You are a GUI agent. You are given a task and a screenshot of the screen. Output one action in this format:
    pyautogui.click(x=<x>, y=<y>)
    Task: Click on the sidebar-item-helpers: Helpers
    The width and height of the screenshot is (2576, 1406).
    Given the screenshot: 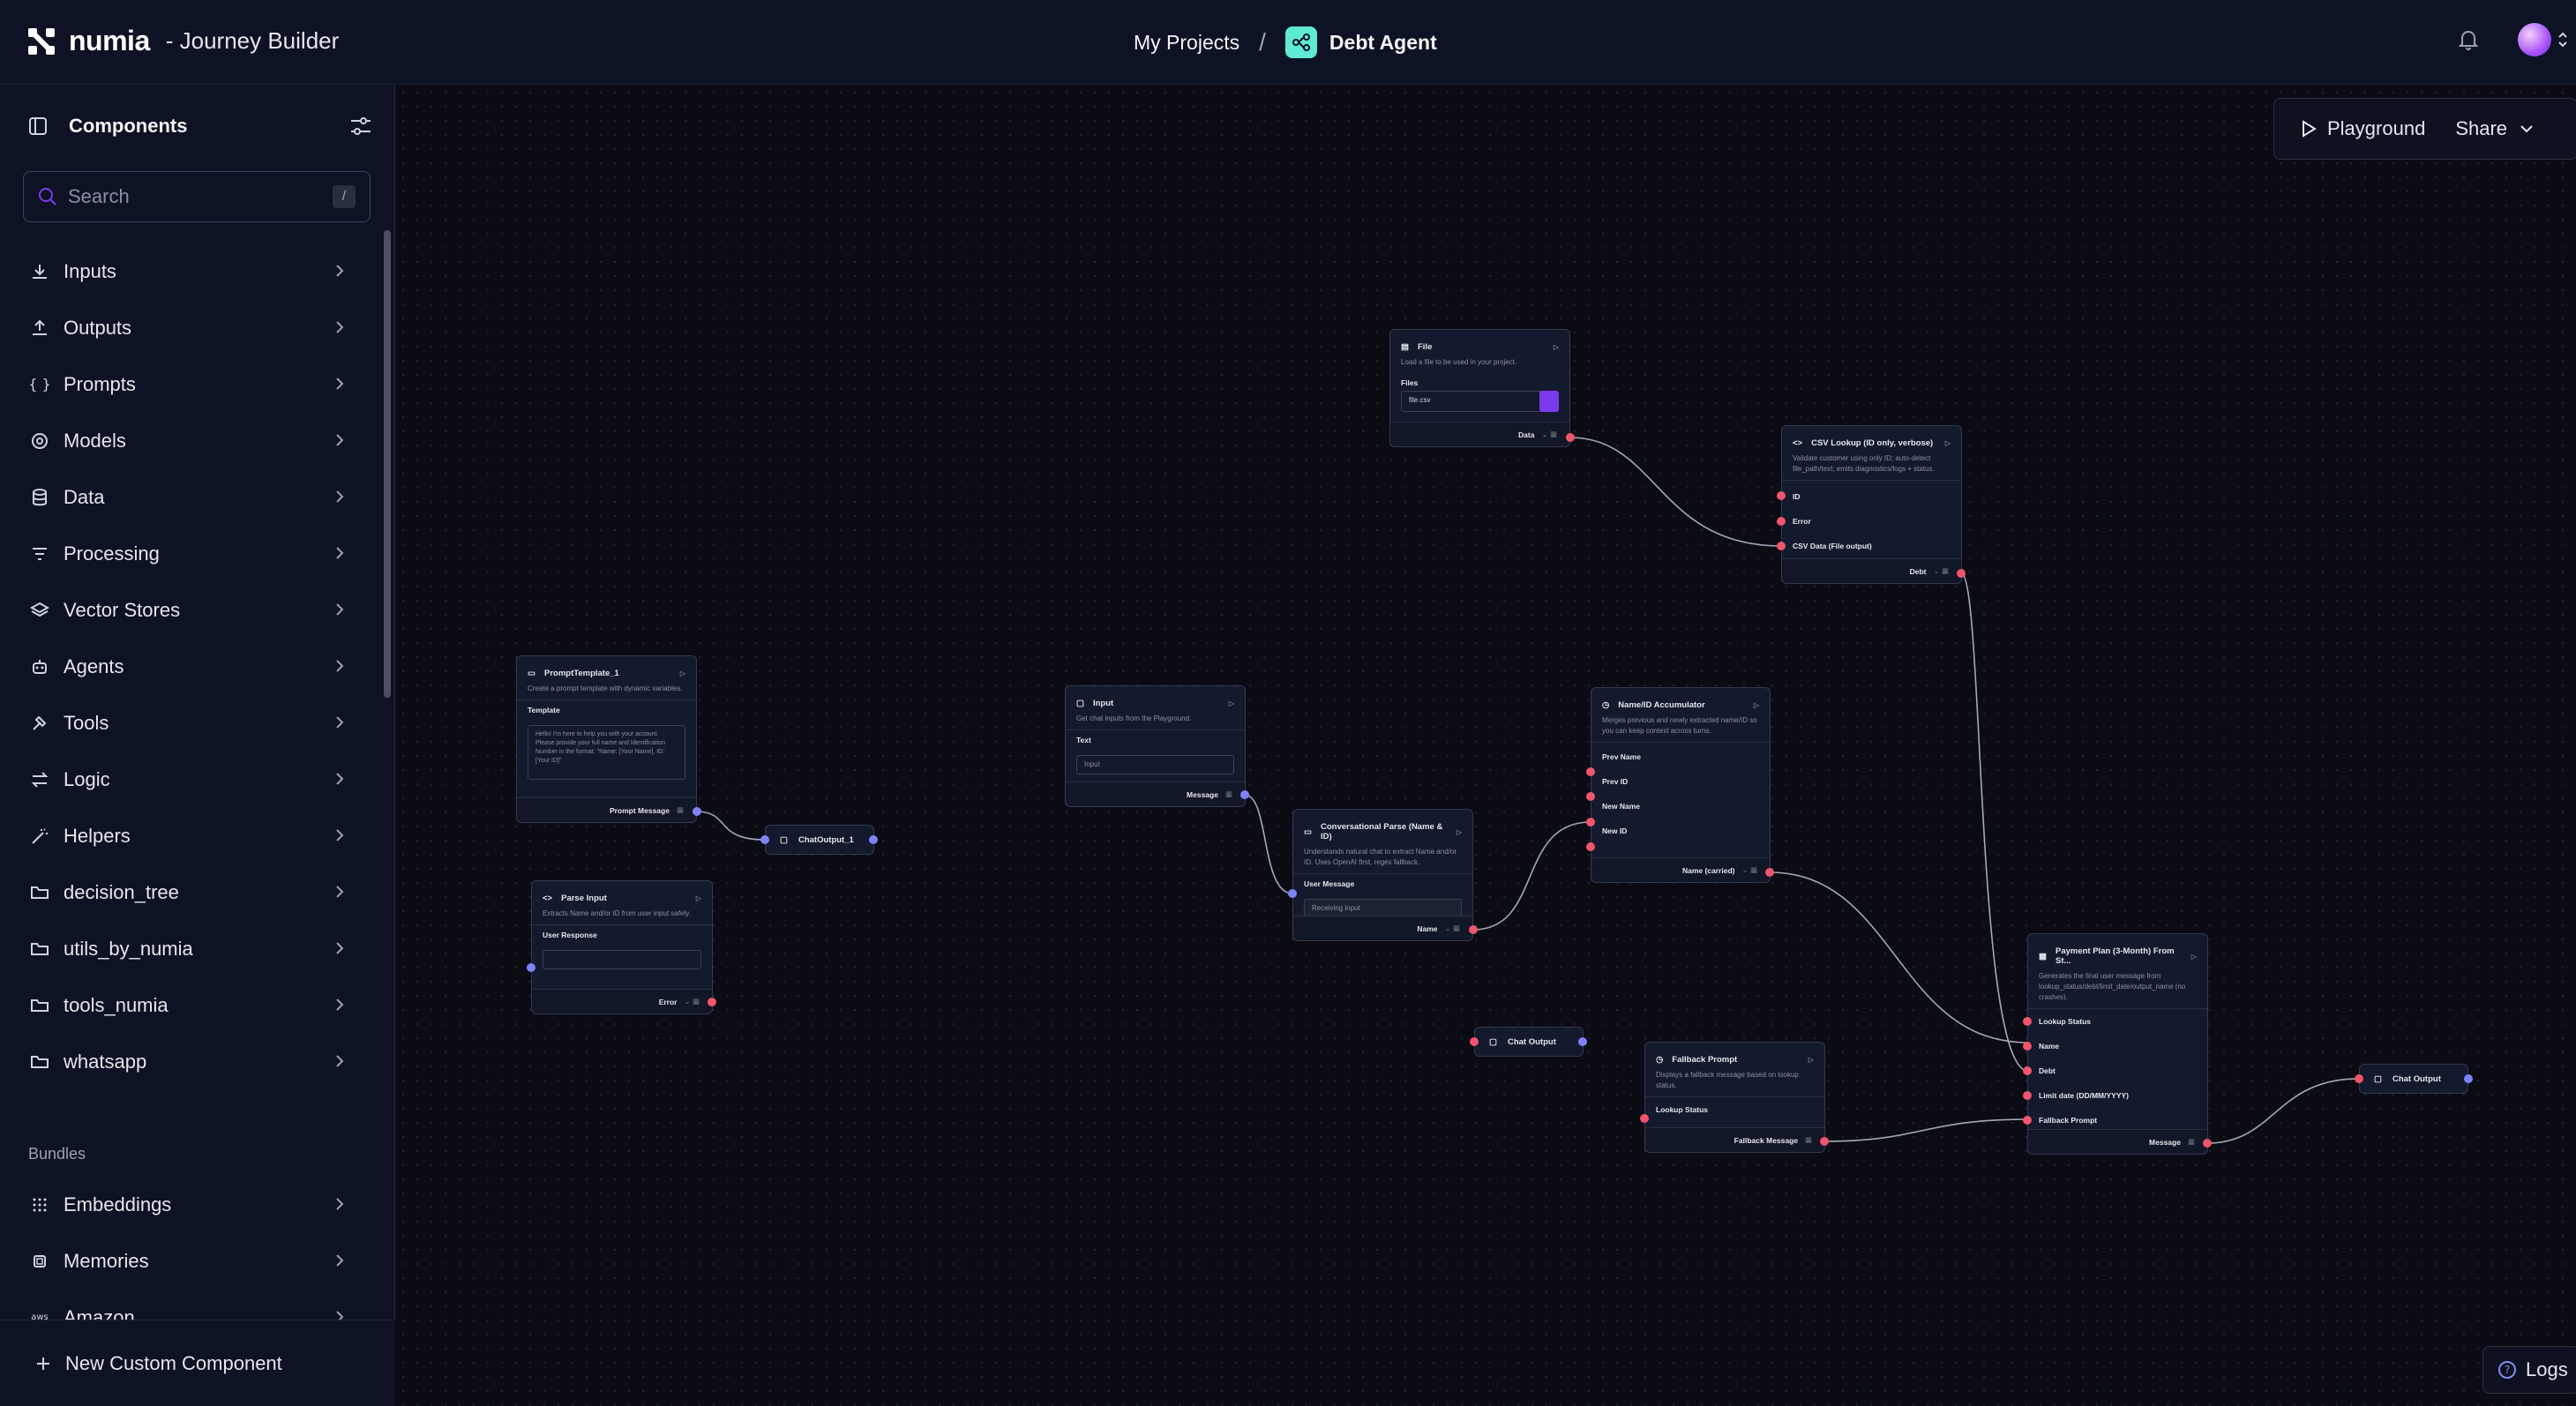 What is the action you would take?
    pyautogui.click(x=190, y=836)
    